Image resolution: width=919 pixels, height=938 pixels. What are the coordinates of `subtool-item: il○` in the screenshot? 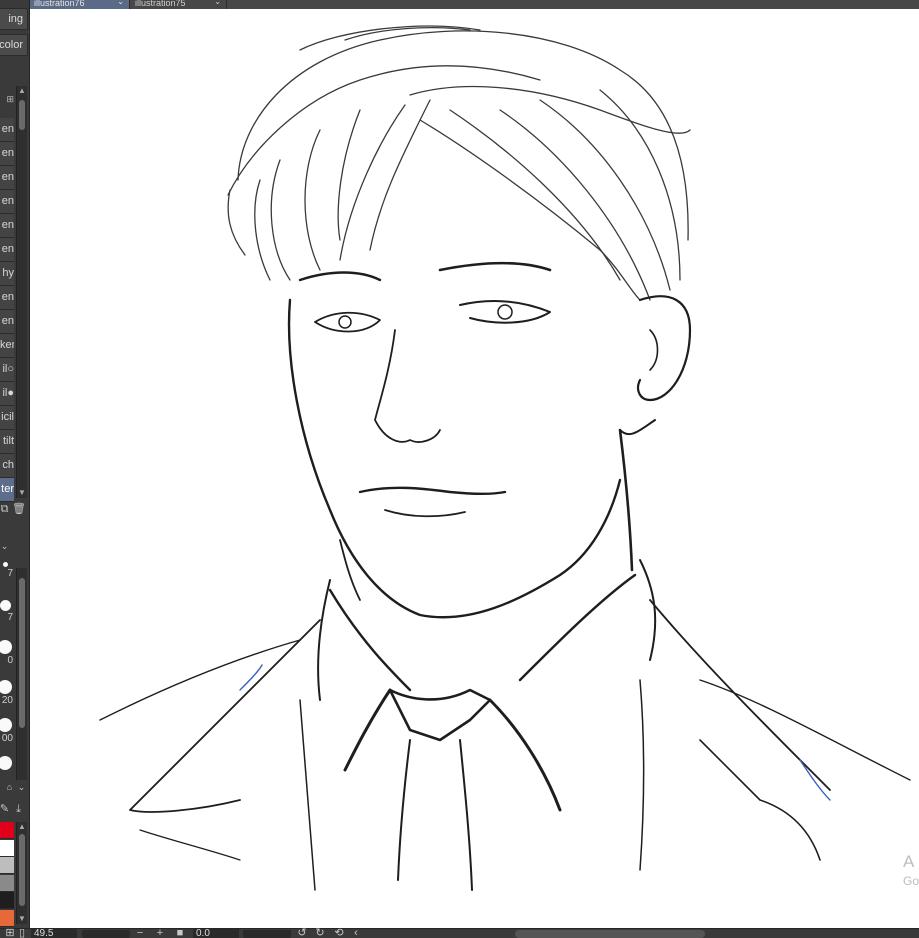 It's located at (7, 370).